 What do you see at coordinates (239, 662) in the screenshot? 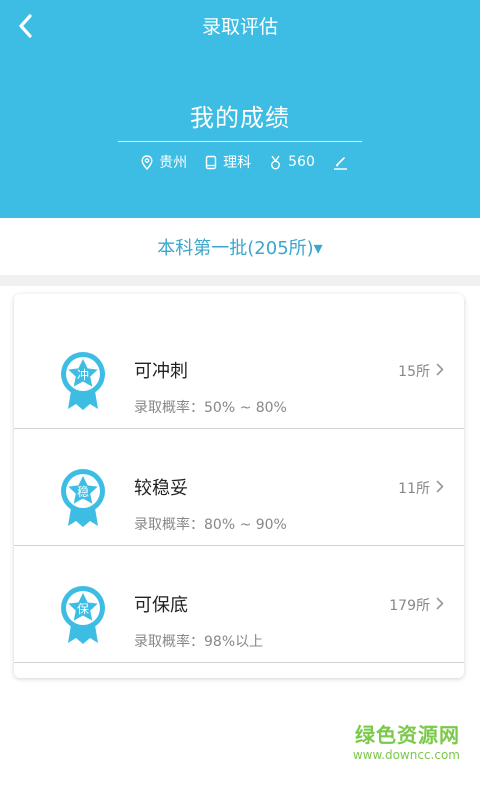
I see `row-divider` at bounding box center [239, 662].